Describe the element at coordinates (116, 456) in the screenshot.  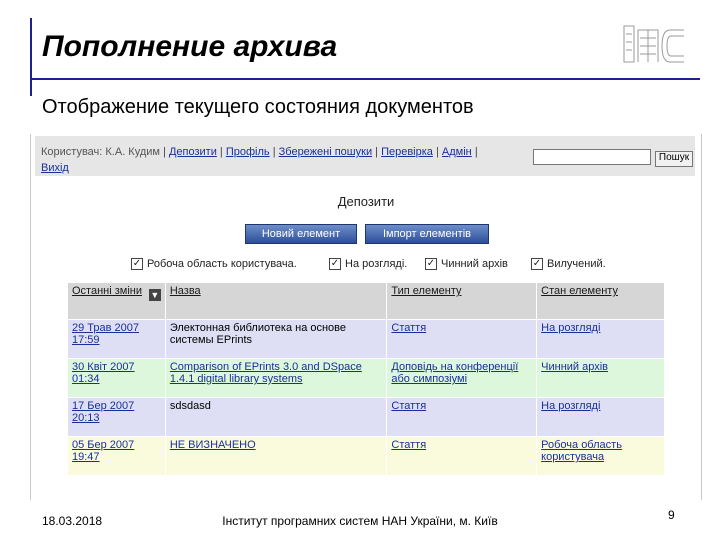
I see `cell-date: 05 Бер 2007 19:47` at that location.